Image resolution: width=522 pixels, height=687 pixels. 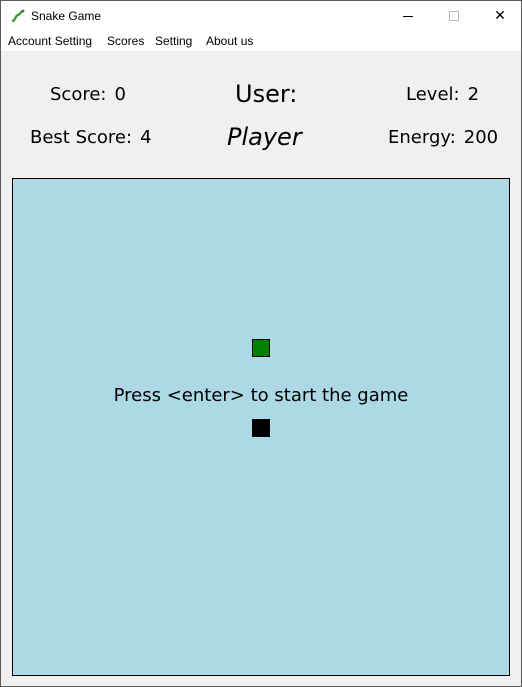 I want to click on menu-about-us: About us, so click(x=229, y=41).